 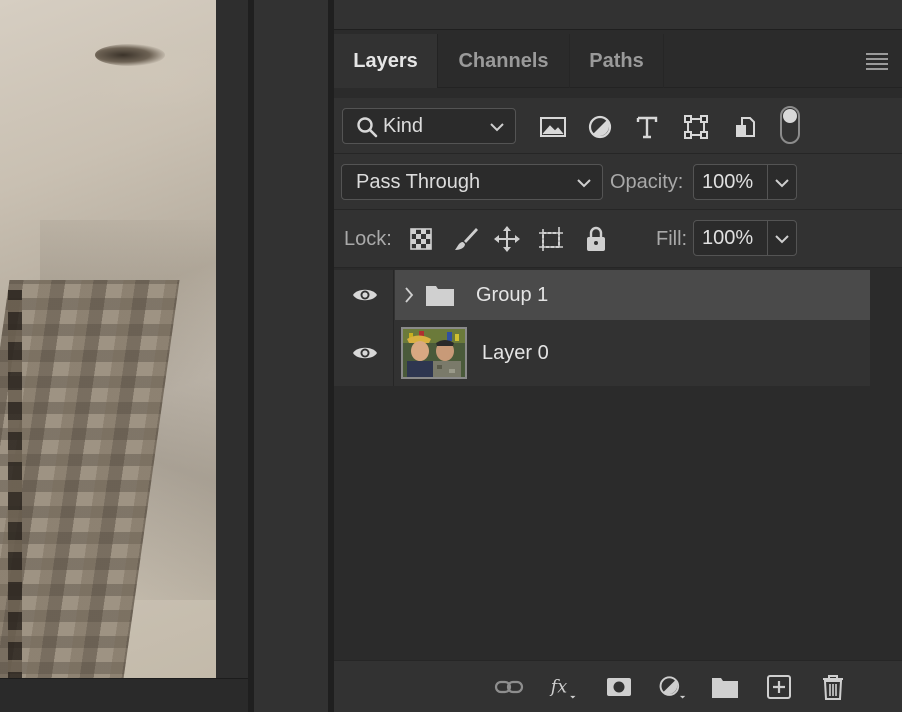 I want to click on tab-paths: Paths, so click(x=617, y=61).